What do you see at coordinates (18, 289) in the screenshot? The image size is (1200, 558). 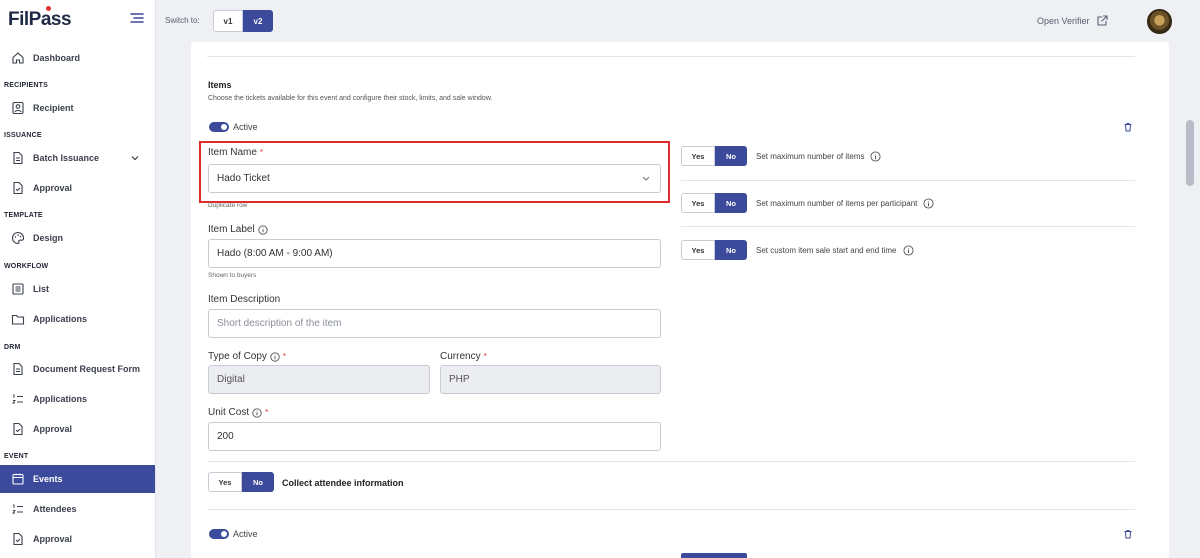 I see `list-box-icon` at bounding box center [18, 289].